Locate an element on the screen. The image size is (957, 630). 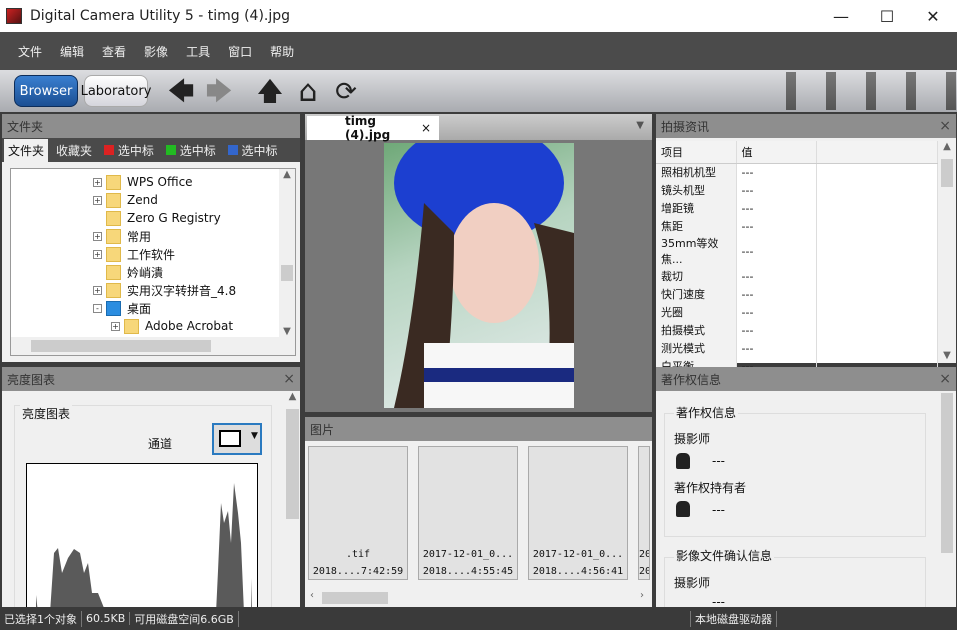
tree-item: Zero G Registry is located at coordinates (194, 218).